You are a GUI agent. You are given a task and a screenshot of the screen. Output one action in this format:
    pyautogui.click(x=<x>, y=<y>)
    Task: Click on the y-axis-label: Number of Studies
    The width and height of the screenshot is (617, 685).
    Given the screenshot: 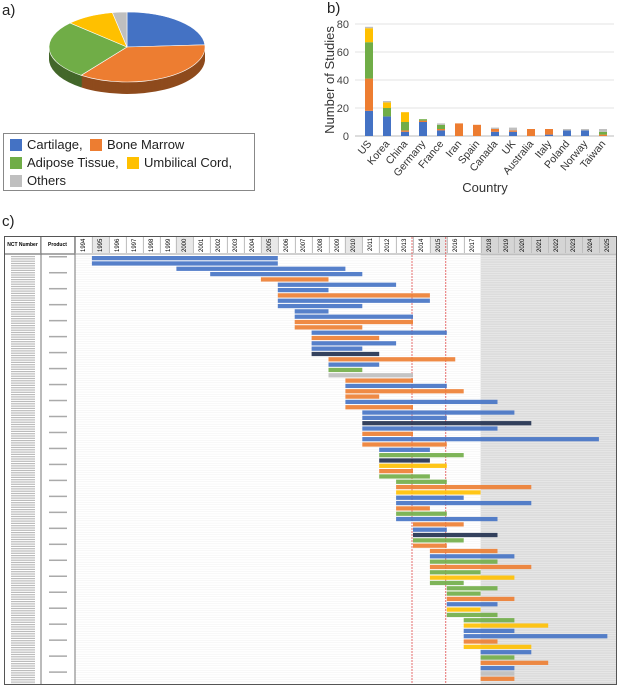 What is the action you would take?
    pyautogui.click(x=329, y=80)
    